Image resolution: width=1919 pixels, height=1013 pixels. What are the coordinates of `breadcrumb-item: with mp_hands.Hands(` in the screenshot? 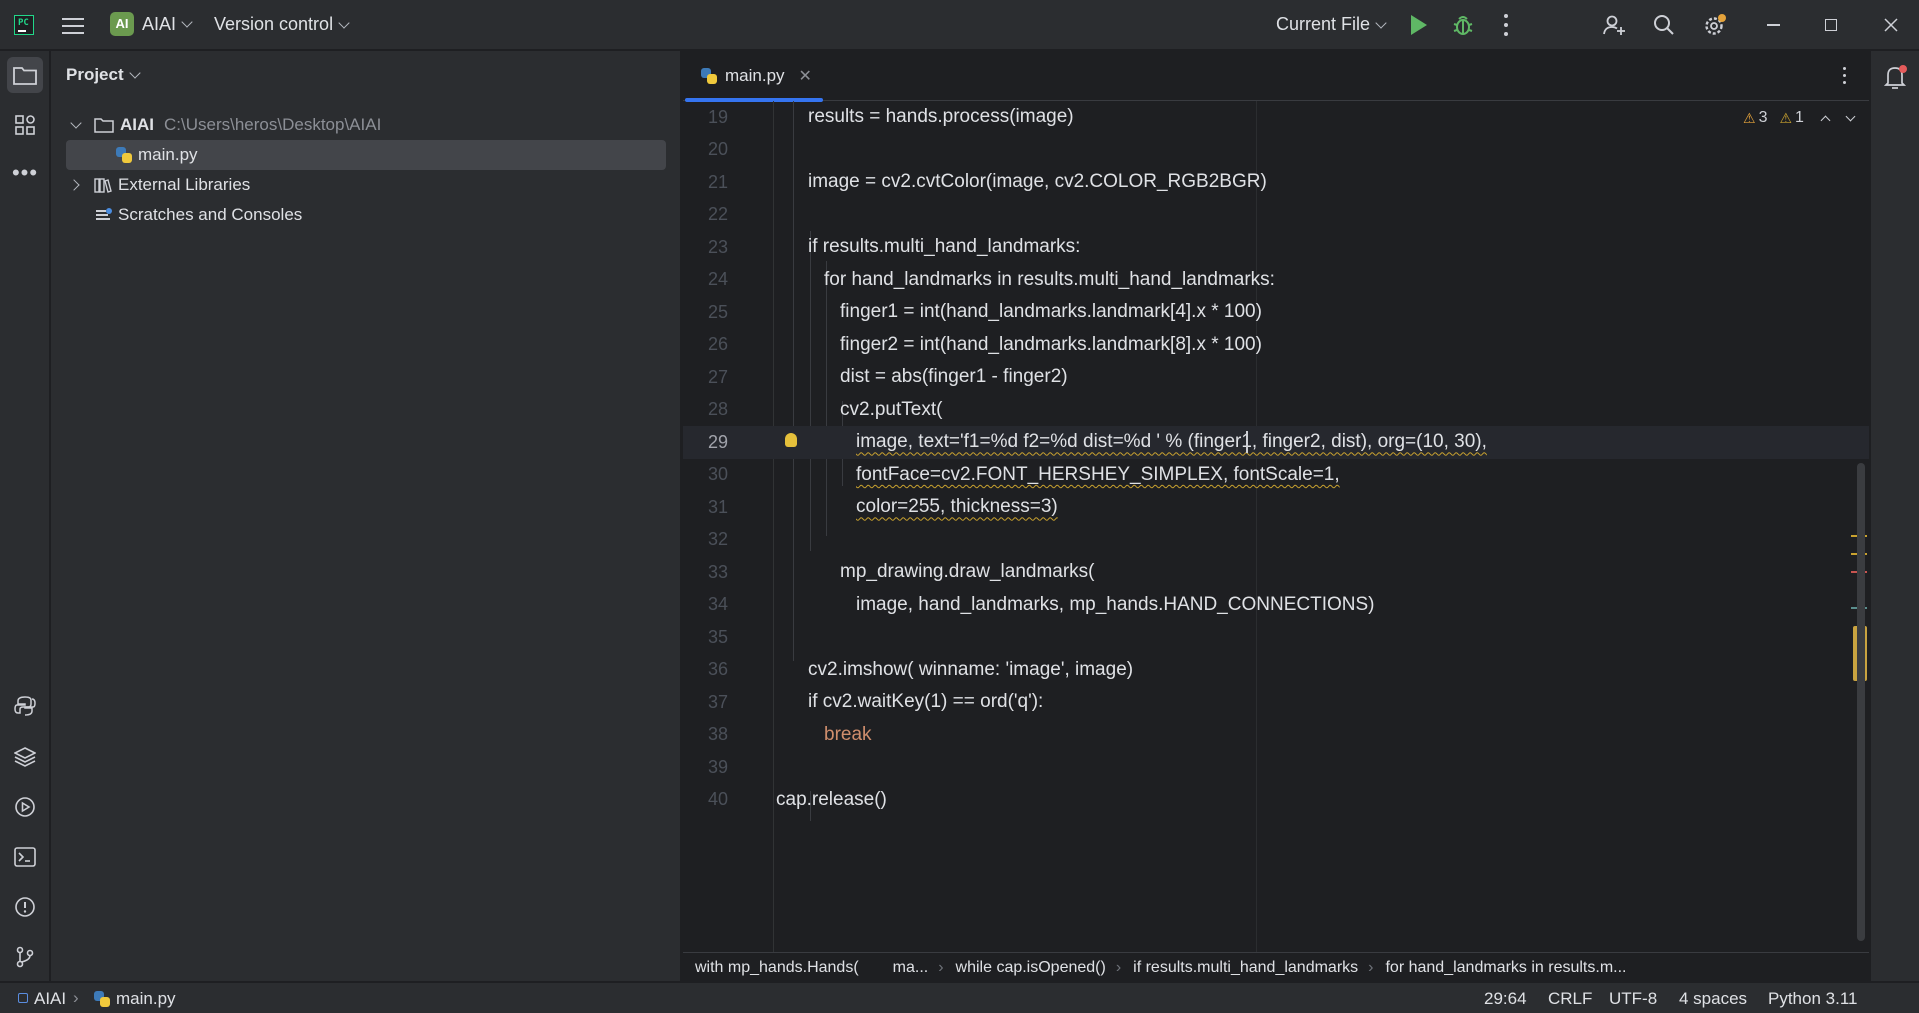 It's located at (777, 968).